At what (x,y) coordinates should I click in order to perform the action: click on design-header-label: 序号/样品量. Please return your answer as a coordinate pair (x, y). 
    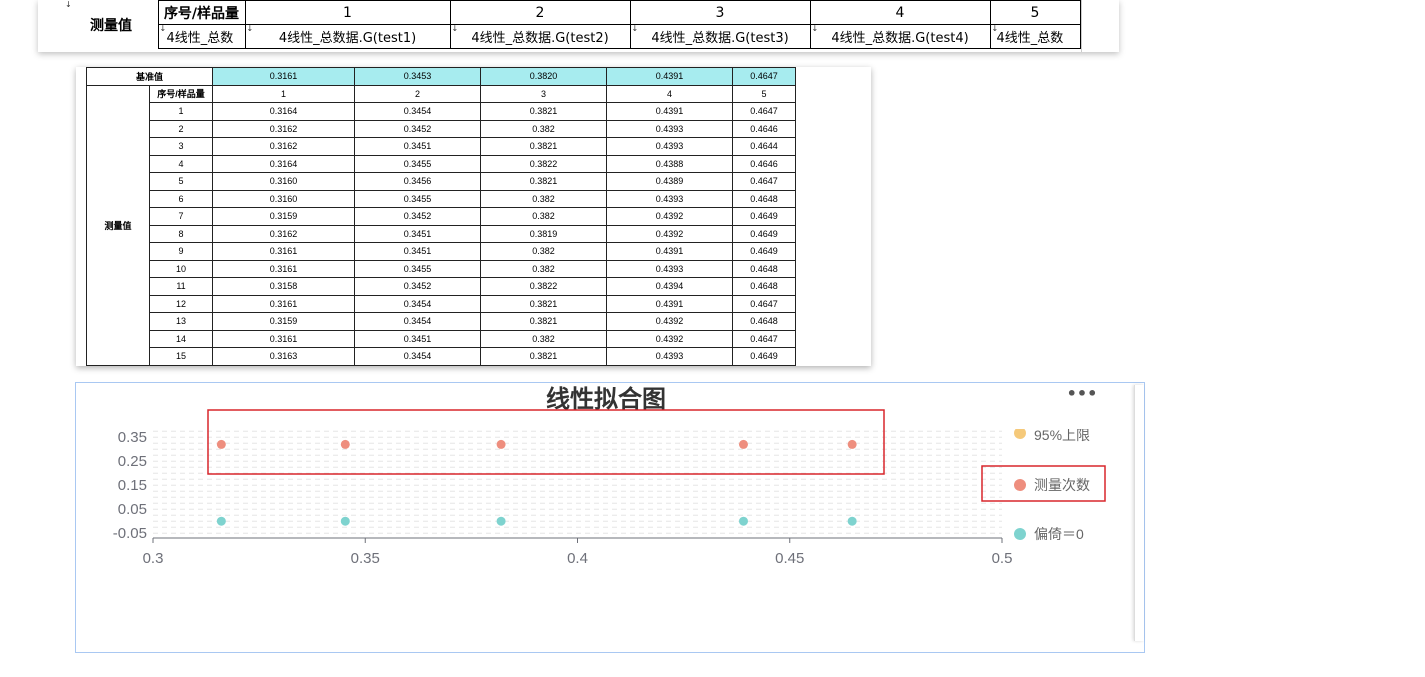
    Looking at the image, I should click on (201, 12).